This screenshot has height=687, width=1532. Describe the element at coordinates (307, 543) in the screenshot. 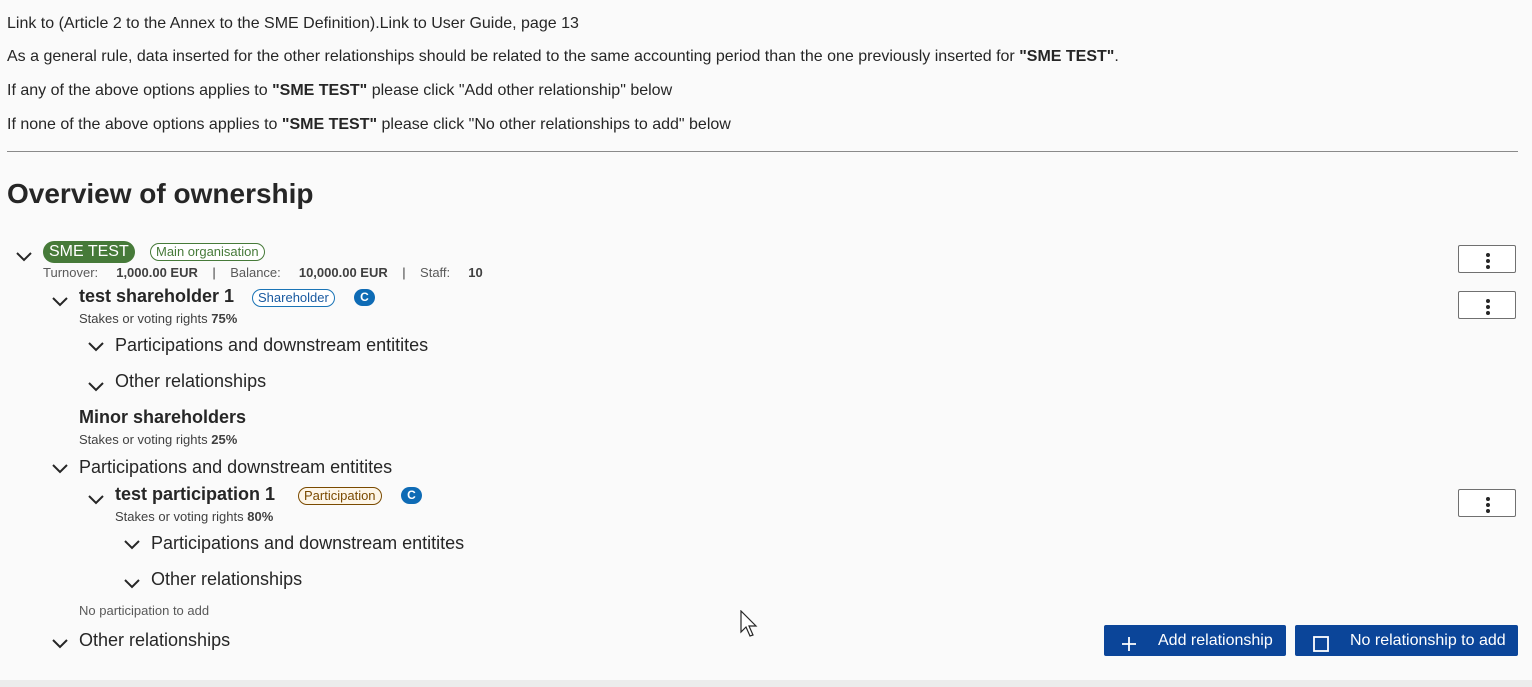

I see `participation-participations-section: Participations and downstream entitites` at that location.